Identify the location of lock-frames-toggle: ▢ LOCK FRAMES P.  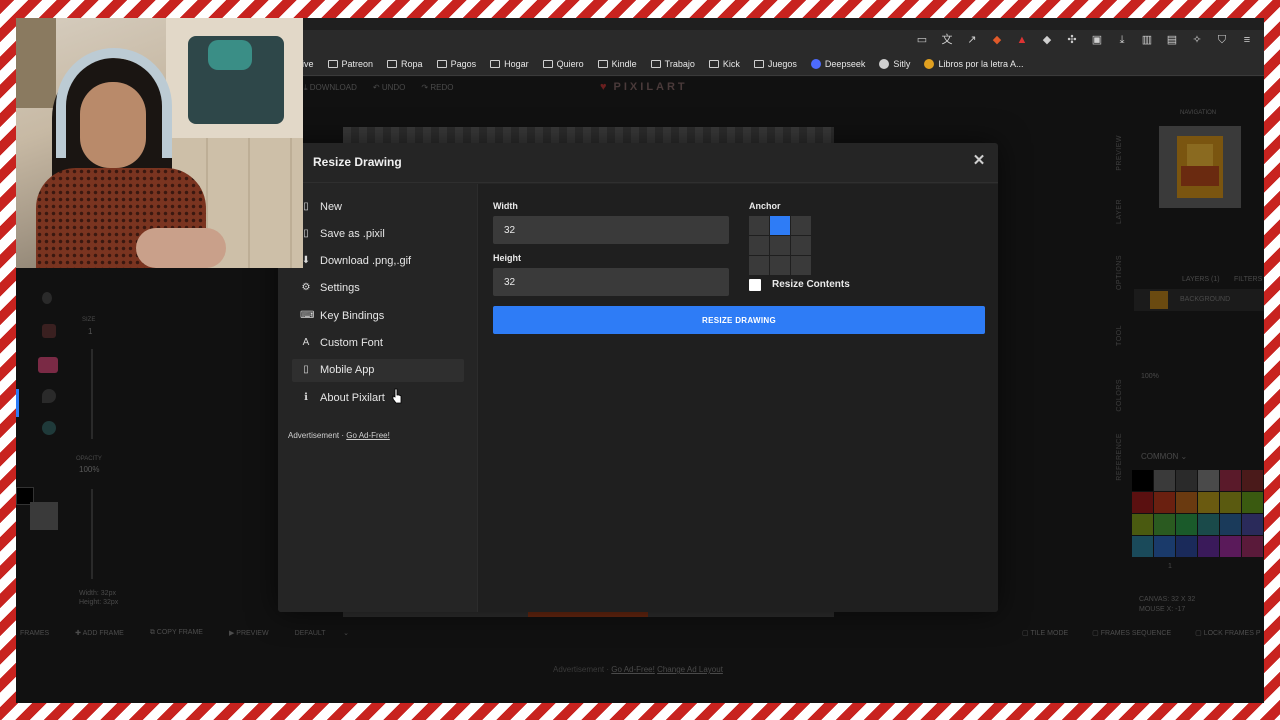
(1227, 633).